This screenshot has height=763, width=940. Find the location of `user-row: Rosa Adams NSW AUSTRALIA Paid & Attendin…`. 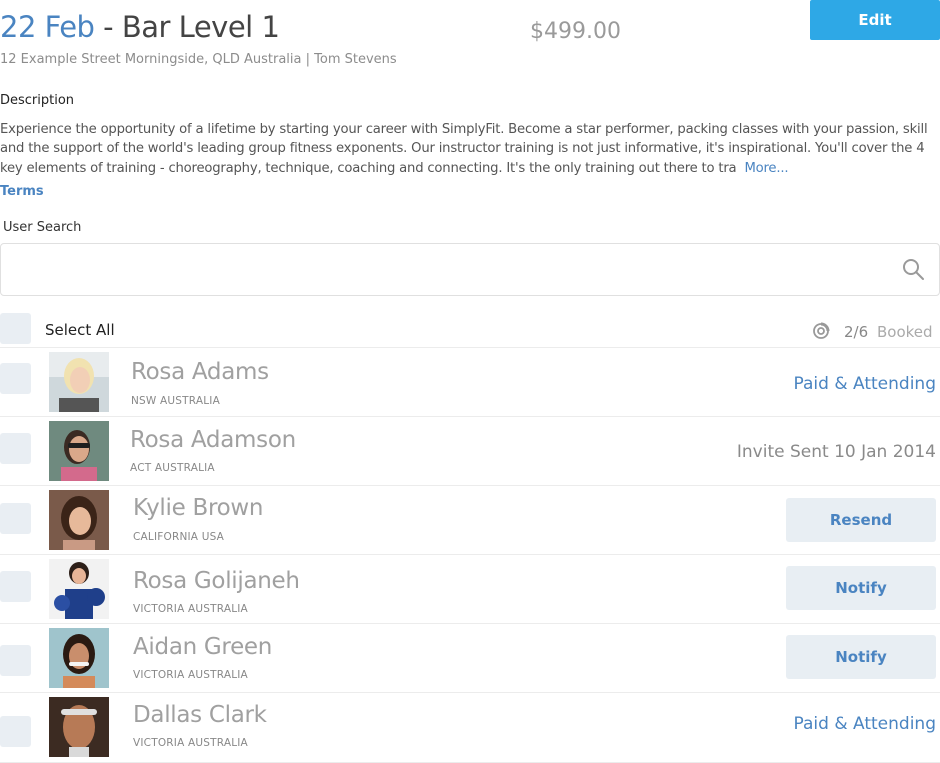

user-row: Rosa Adams NSW AUSTRALIA Paid & Attendin… is located at coordinates (470, 382).